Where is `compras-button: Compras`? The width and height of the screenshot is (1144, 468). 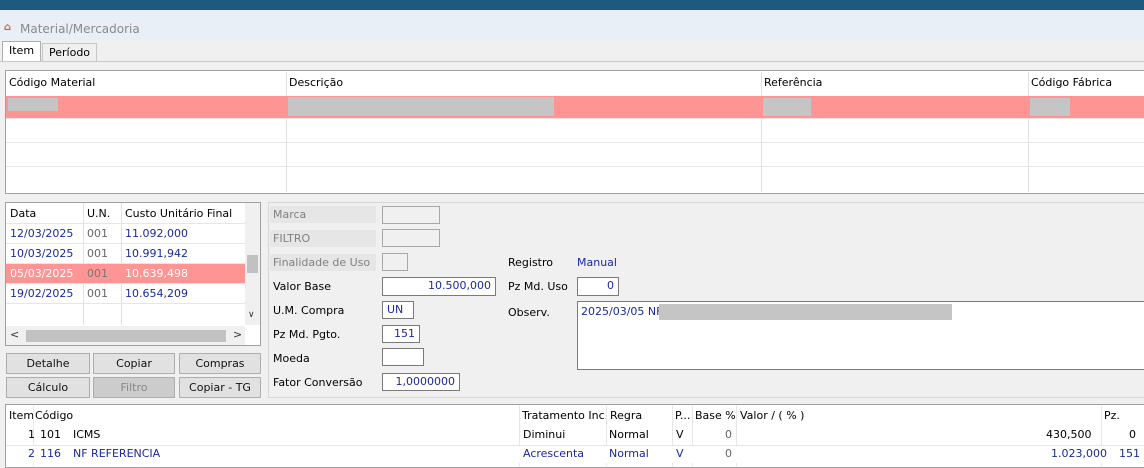 compras-button: Compras is located at coordinates (220, 363).